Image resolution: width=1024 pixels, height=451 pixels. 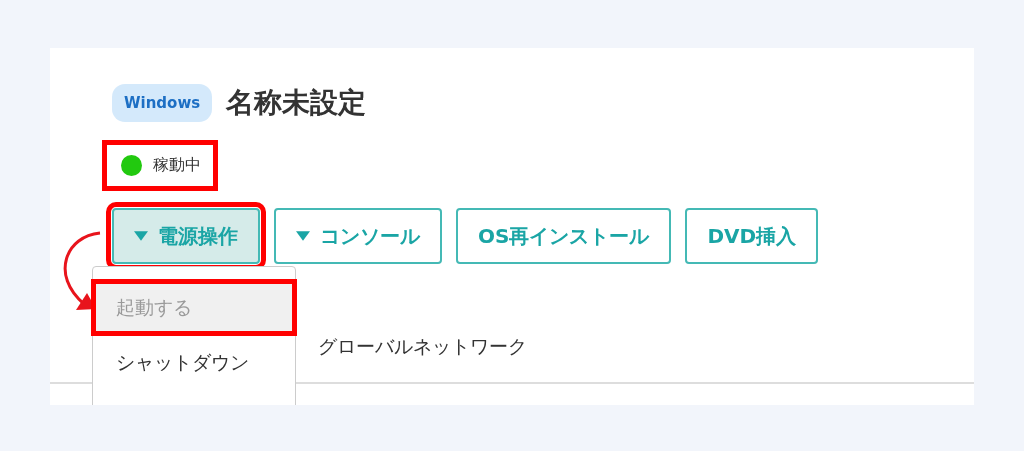 I want to click on menu-item: シャットダウン, so click(x=194, y=362).